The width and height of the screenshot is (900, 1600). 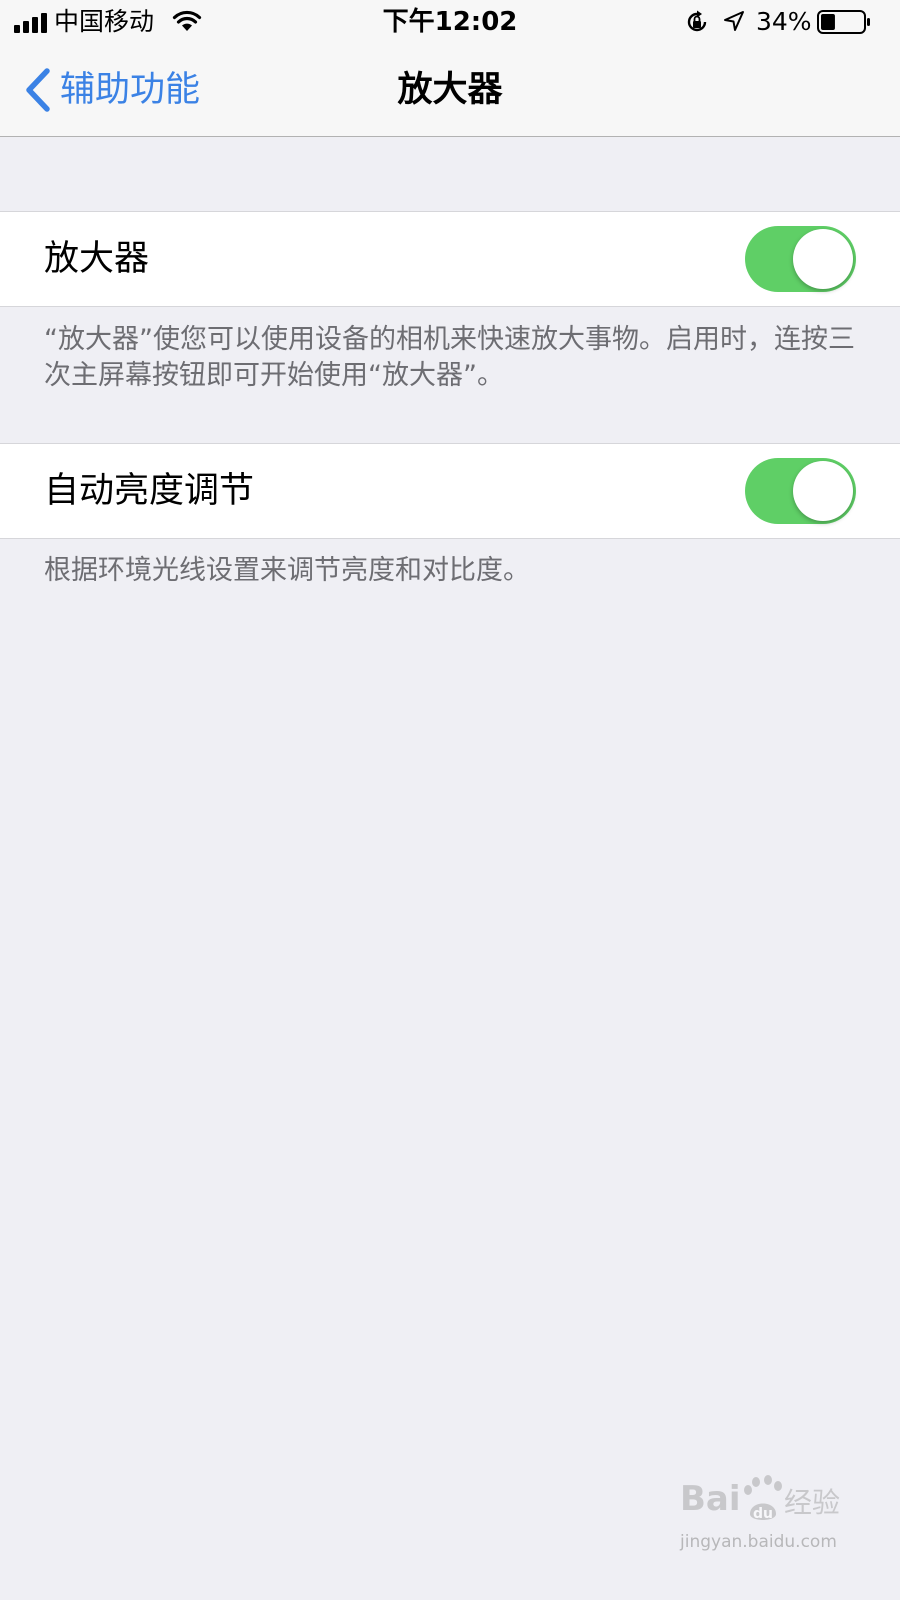 I want to click on battery-icon, so click(x=843, y=22).